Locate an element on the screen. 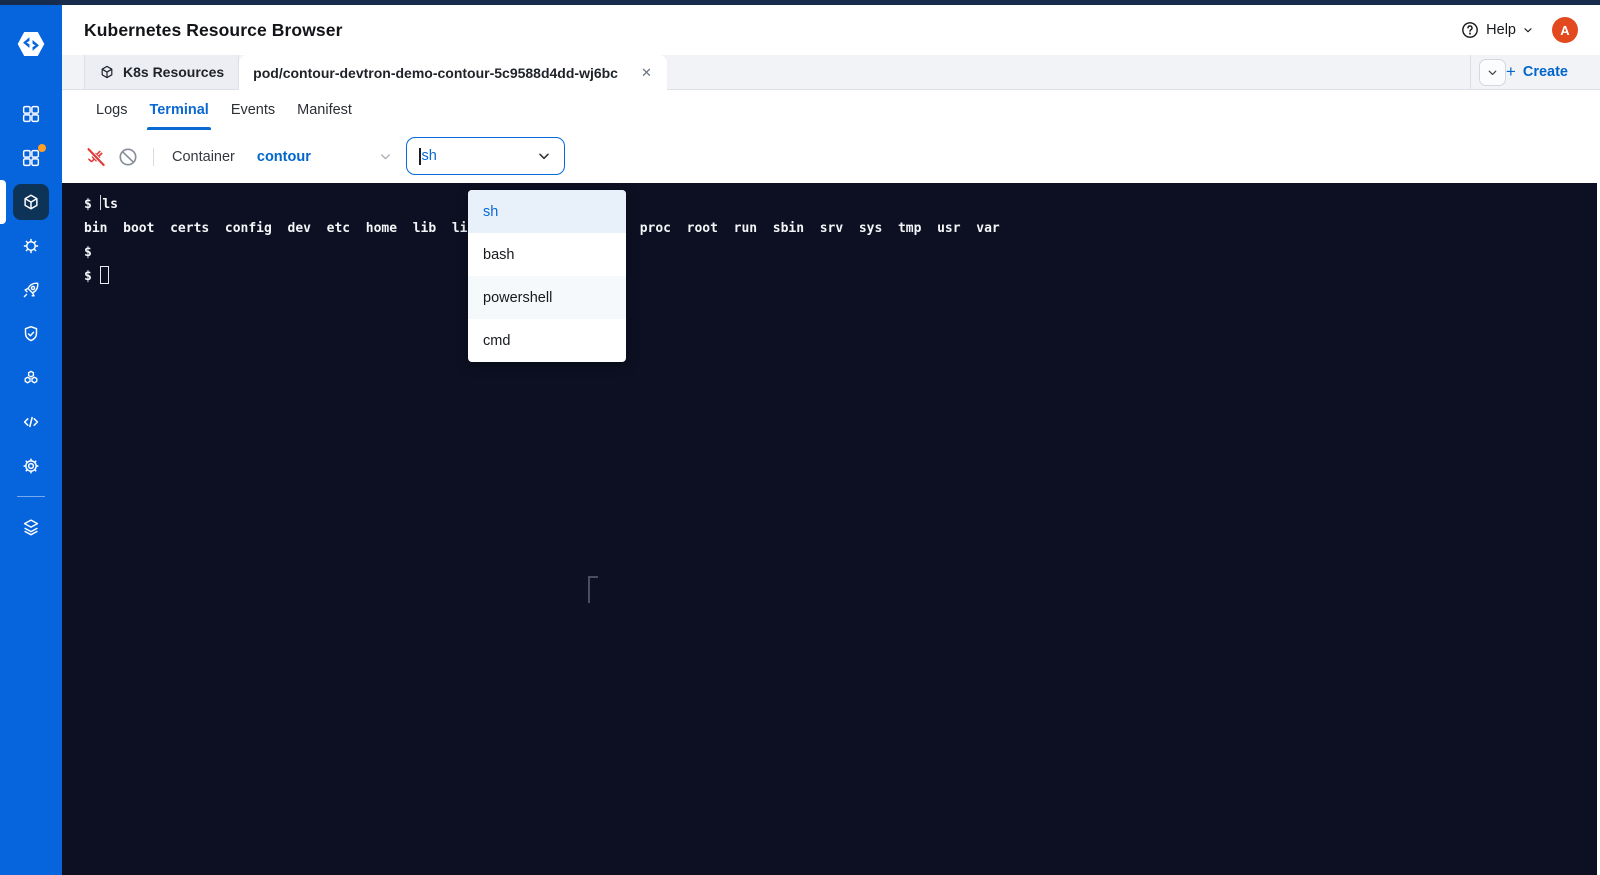  toolbar-divider is located at coordinates (153, 156).